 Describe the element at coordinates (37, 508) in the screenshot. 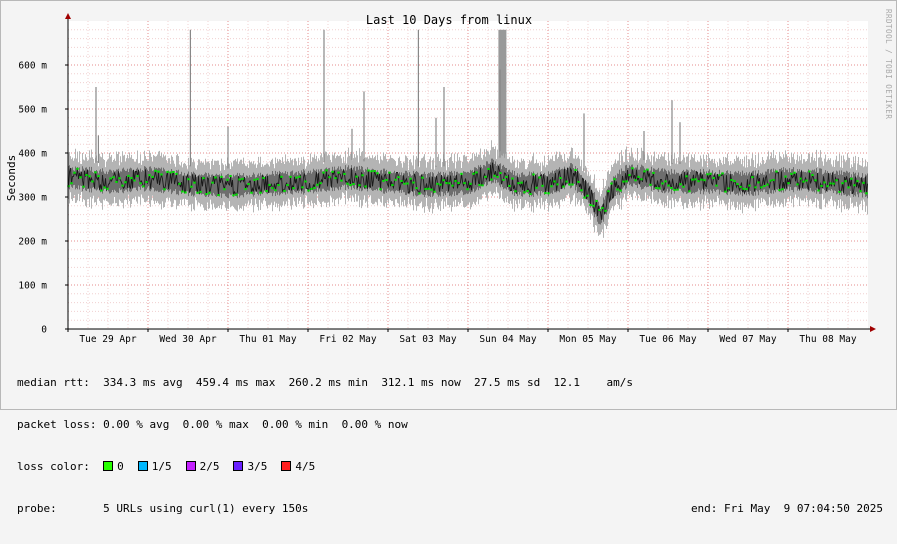

I see `probe-label: probe:` at that location.